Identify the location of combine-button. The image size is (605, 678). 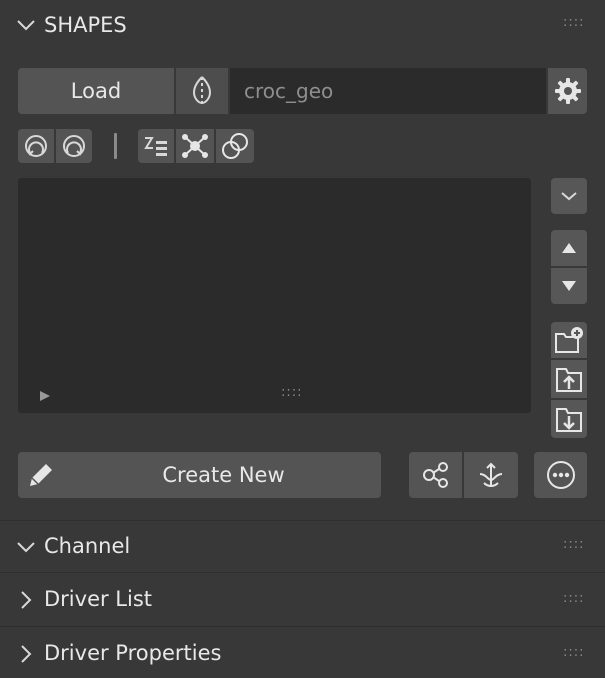
(235, 146).